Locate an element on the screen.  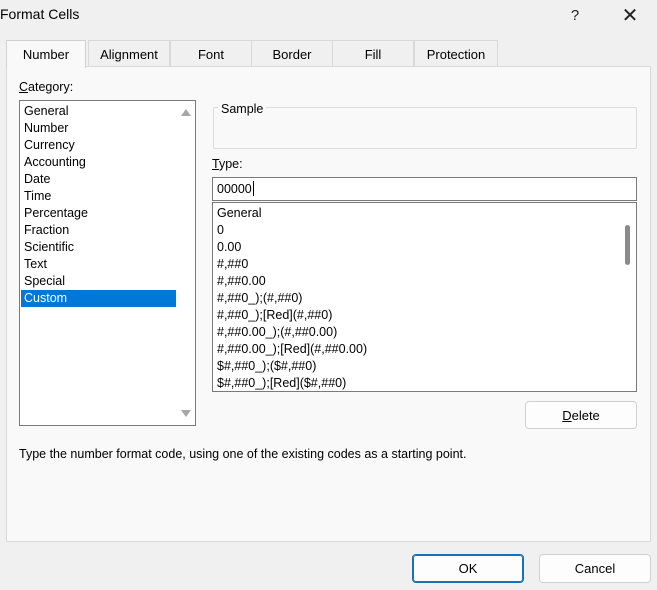
scrollbar-thumb is located at coordinates (627, 245).